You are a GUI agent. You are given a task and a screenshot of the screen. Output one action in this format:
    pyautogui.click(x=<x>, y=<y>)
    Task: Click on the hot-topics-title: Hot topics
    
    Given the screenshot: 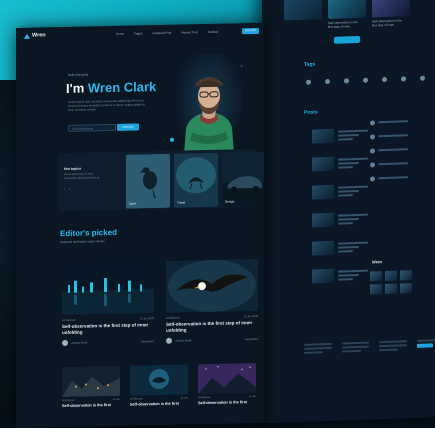 What is the action you would take?
    pyautogui.click(x=72, y=169)
    